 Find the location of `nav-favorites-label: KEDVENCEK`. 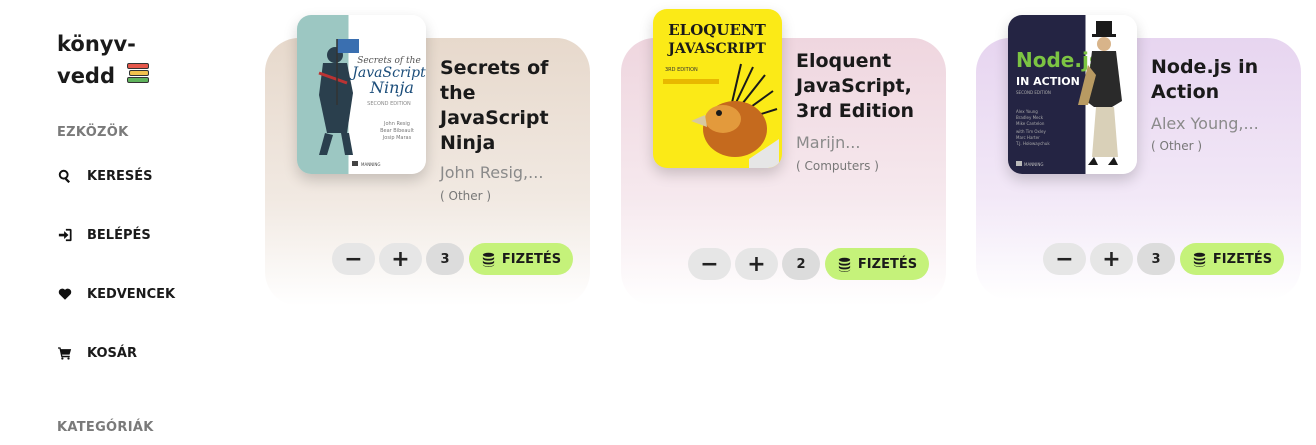

nav-favorites-label: KEDVENCEK is located at coordinates (131, 294).